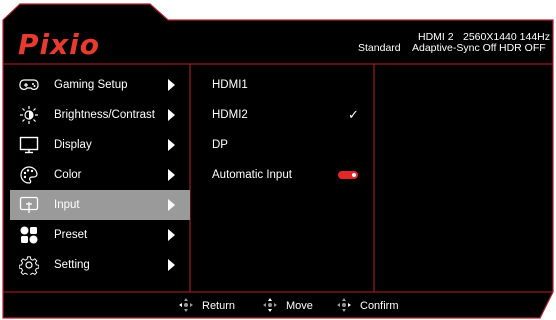 The height and width of the screenshot is (320, 556). I want to click on menu-item-preset: Preset, so click(100, 235).